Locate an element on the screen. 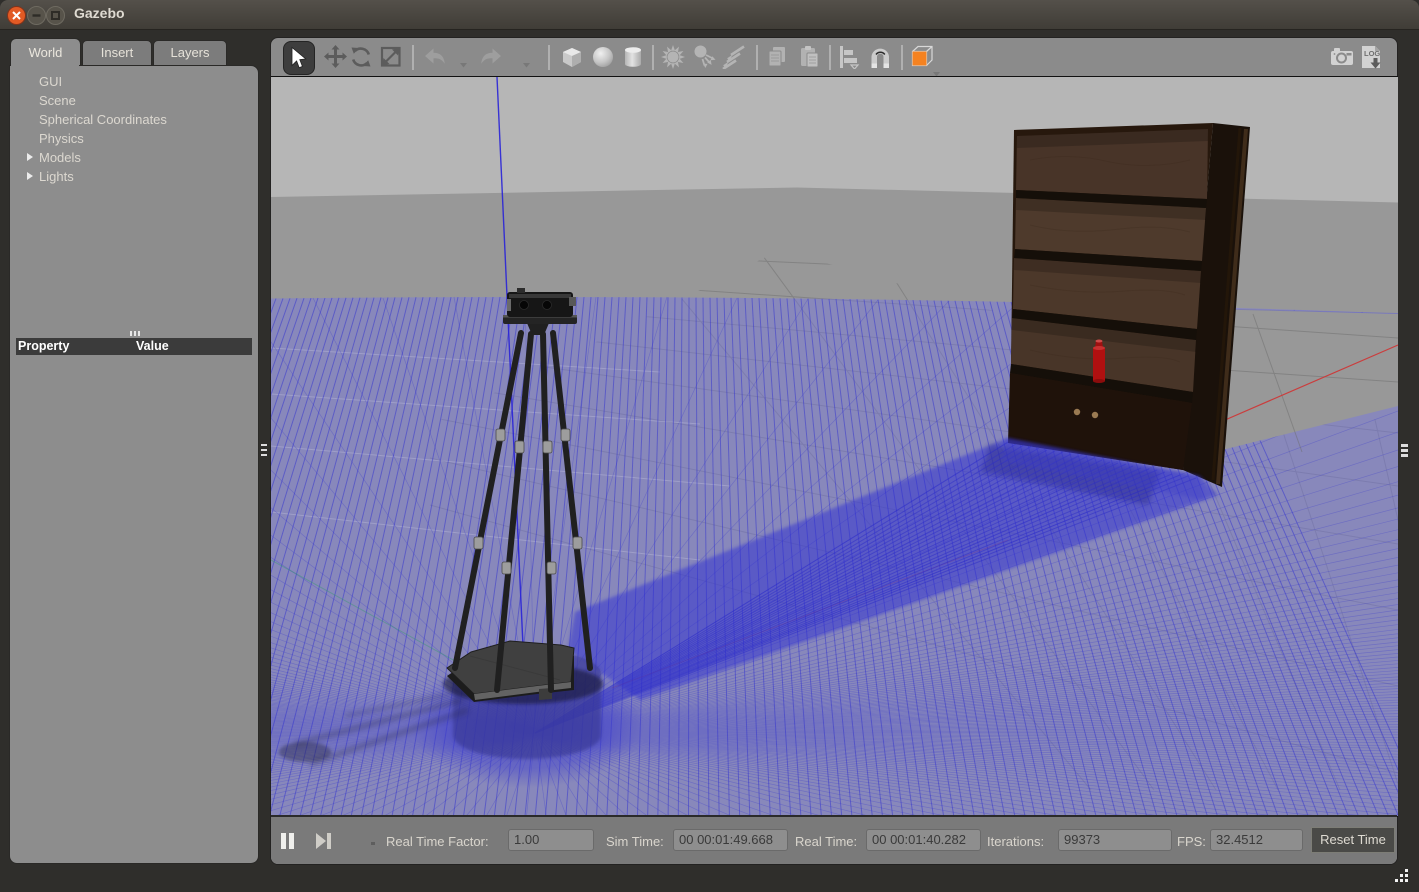 This screenshot has width=1419, height=892. svg-text: LOG is located at coordinates (1372, 53).